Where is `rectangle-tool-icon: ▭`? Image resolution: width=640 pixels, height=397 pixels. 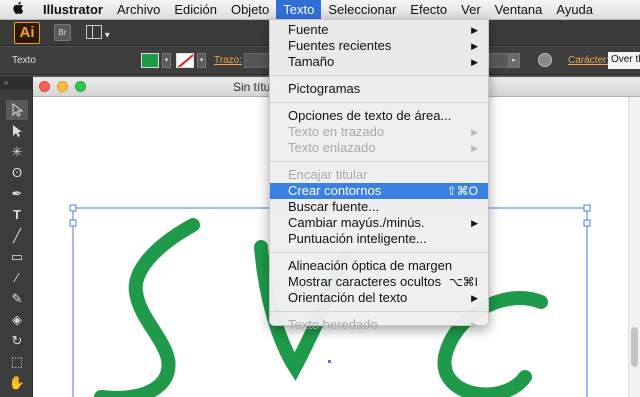
rectangle-tool-icon: ▭ is located at coordinates (17, 257).